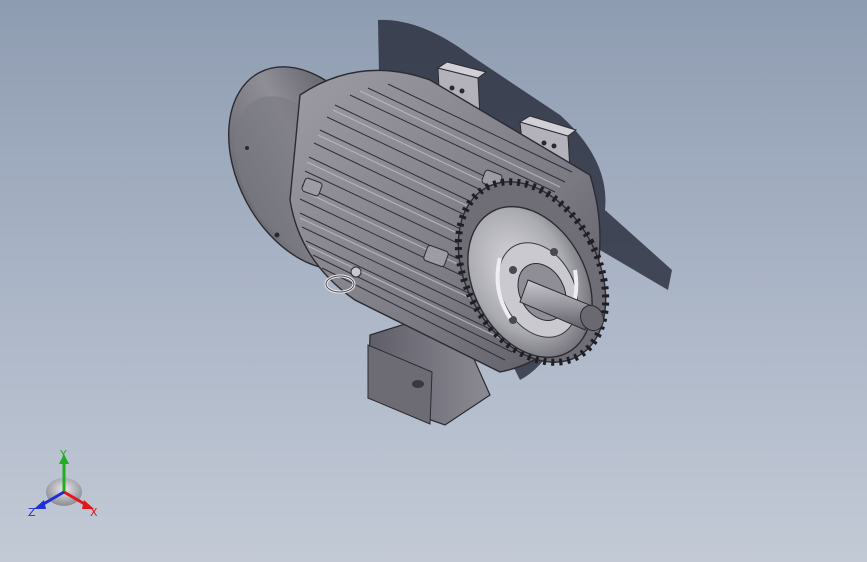 This screenshot has height=562, width=867. Describe the element at coordinates (40, 504) in the screenshot. I see `z-axis-arrow` at that location.